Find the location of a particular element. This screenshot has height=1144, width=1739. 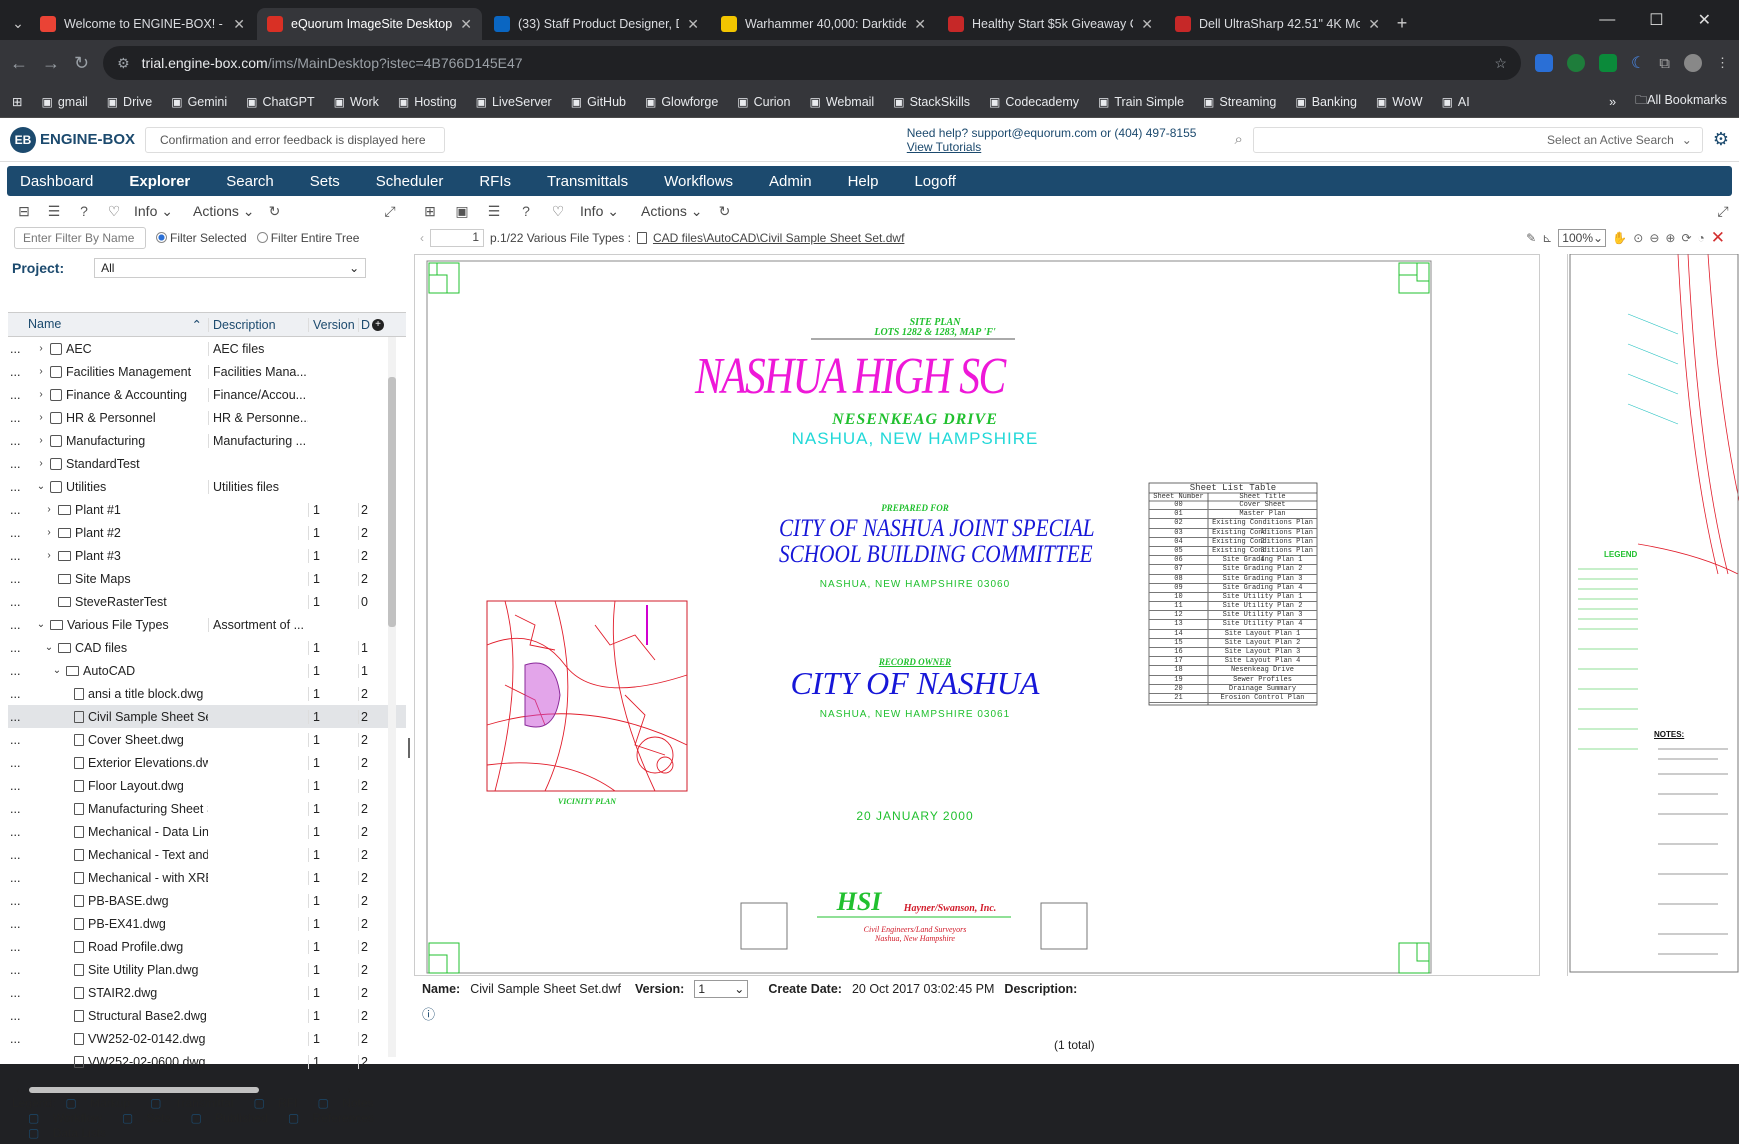

bookmark-item: ▣ LiveServer is located at coordinates (514, 102).